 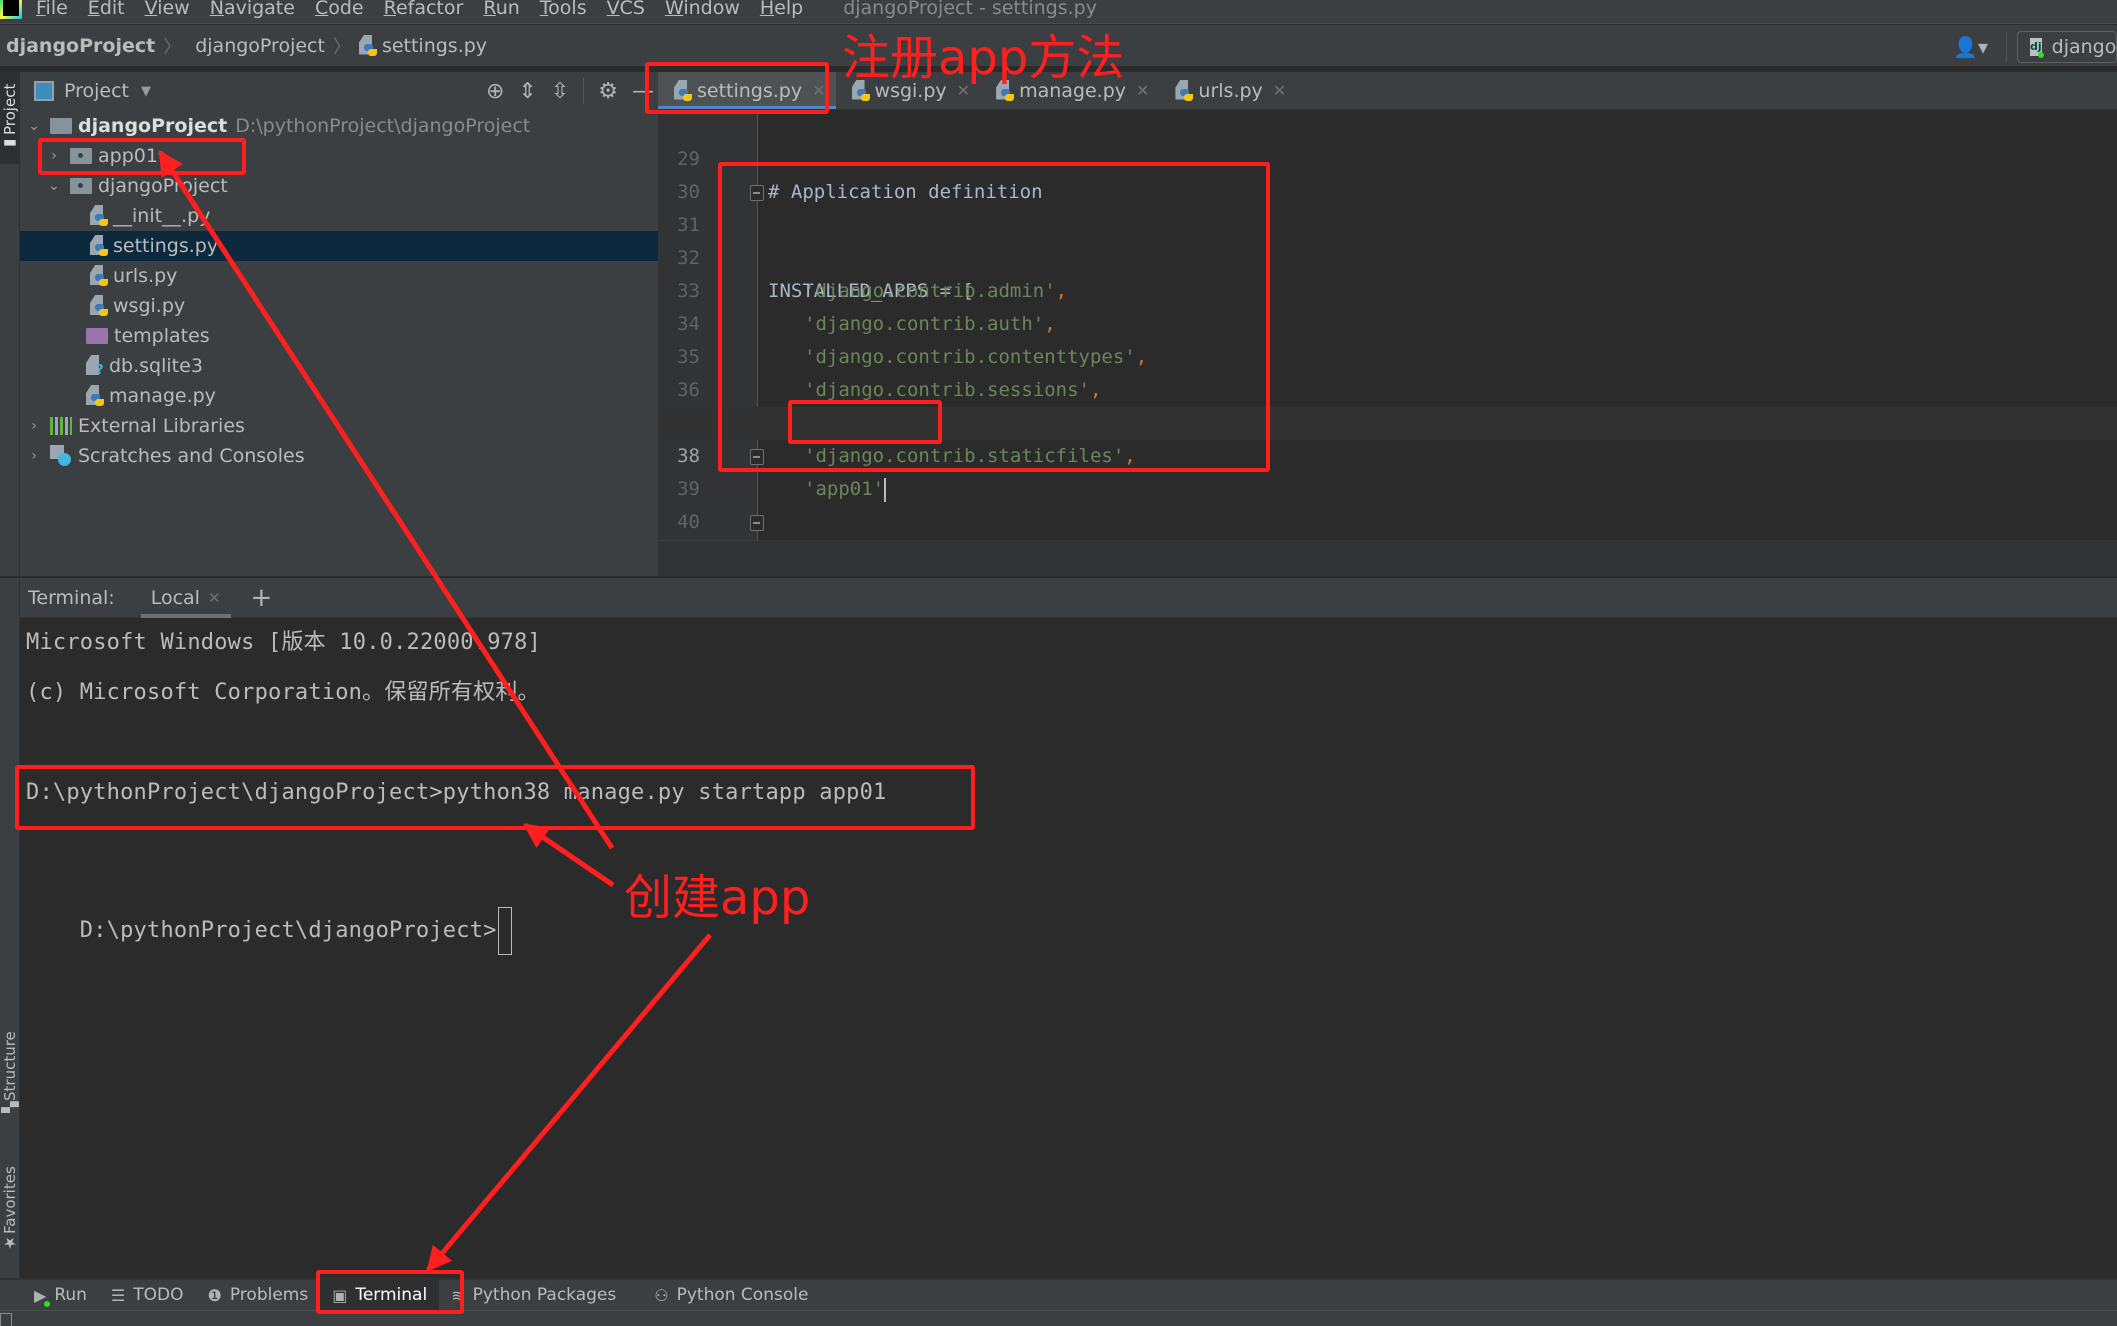 I want to click on run-configuration-select: dj django, so click(x=2067, y=47).